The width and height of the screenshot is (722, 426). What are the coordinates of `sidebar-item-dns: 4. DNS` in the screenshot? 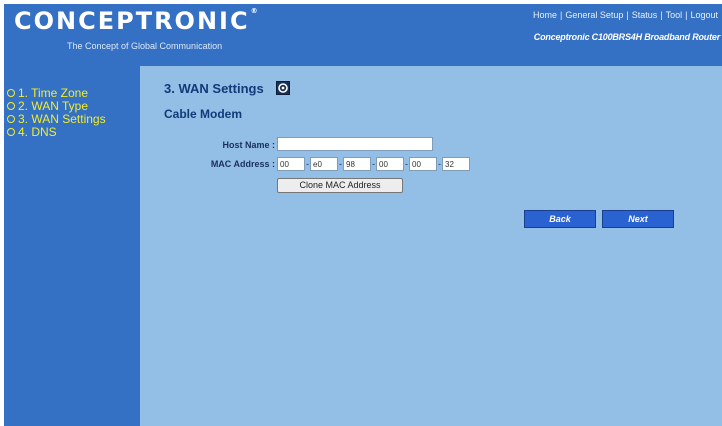 It's located at (32, 132).